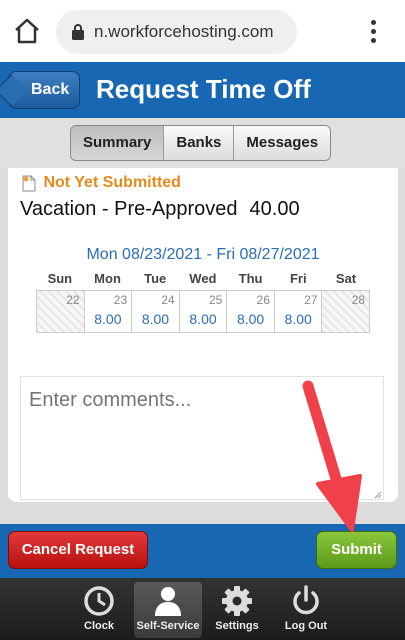 This screenshot has width=405, height=640. Describe the element at coordinates (168, 300) in the screenshot. I see `day-number: 24` at that location.